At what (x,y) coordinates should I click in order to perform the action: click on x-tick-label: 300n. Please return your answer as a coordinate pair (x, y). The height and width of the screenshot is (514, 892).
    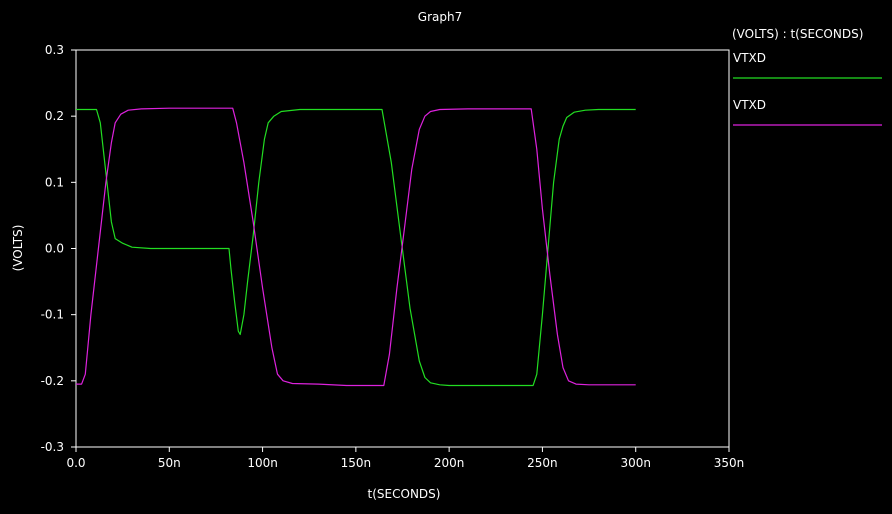
    Looking at the image, I should click on (635, 463).